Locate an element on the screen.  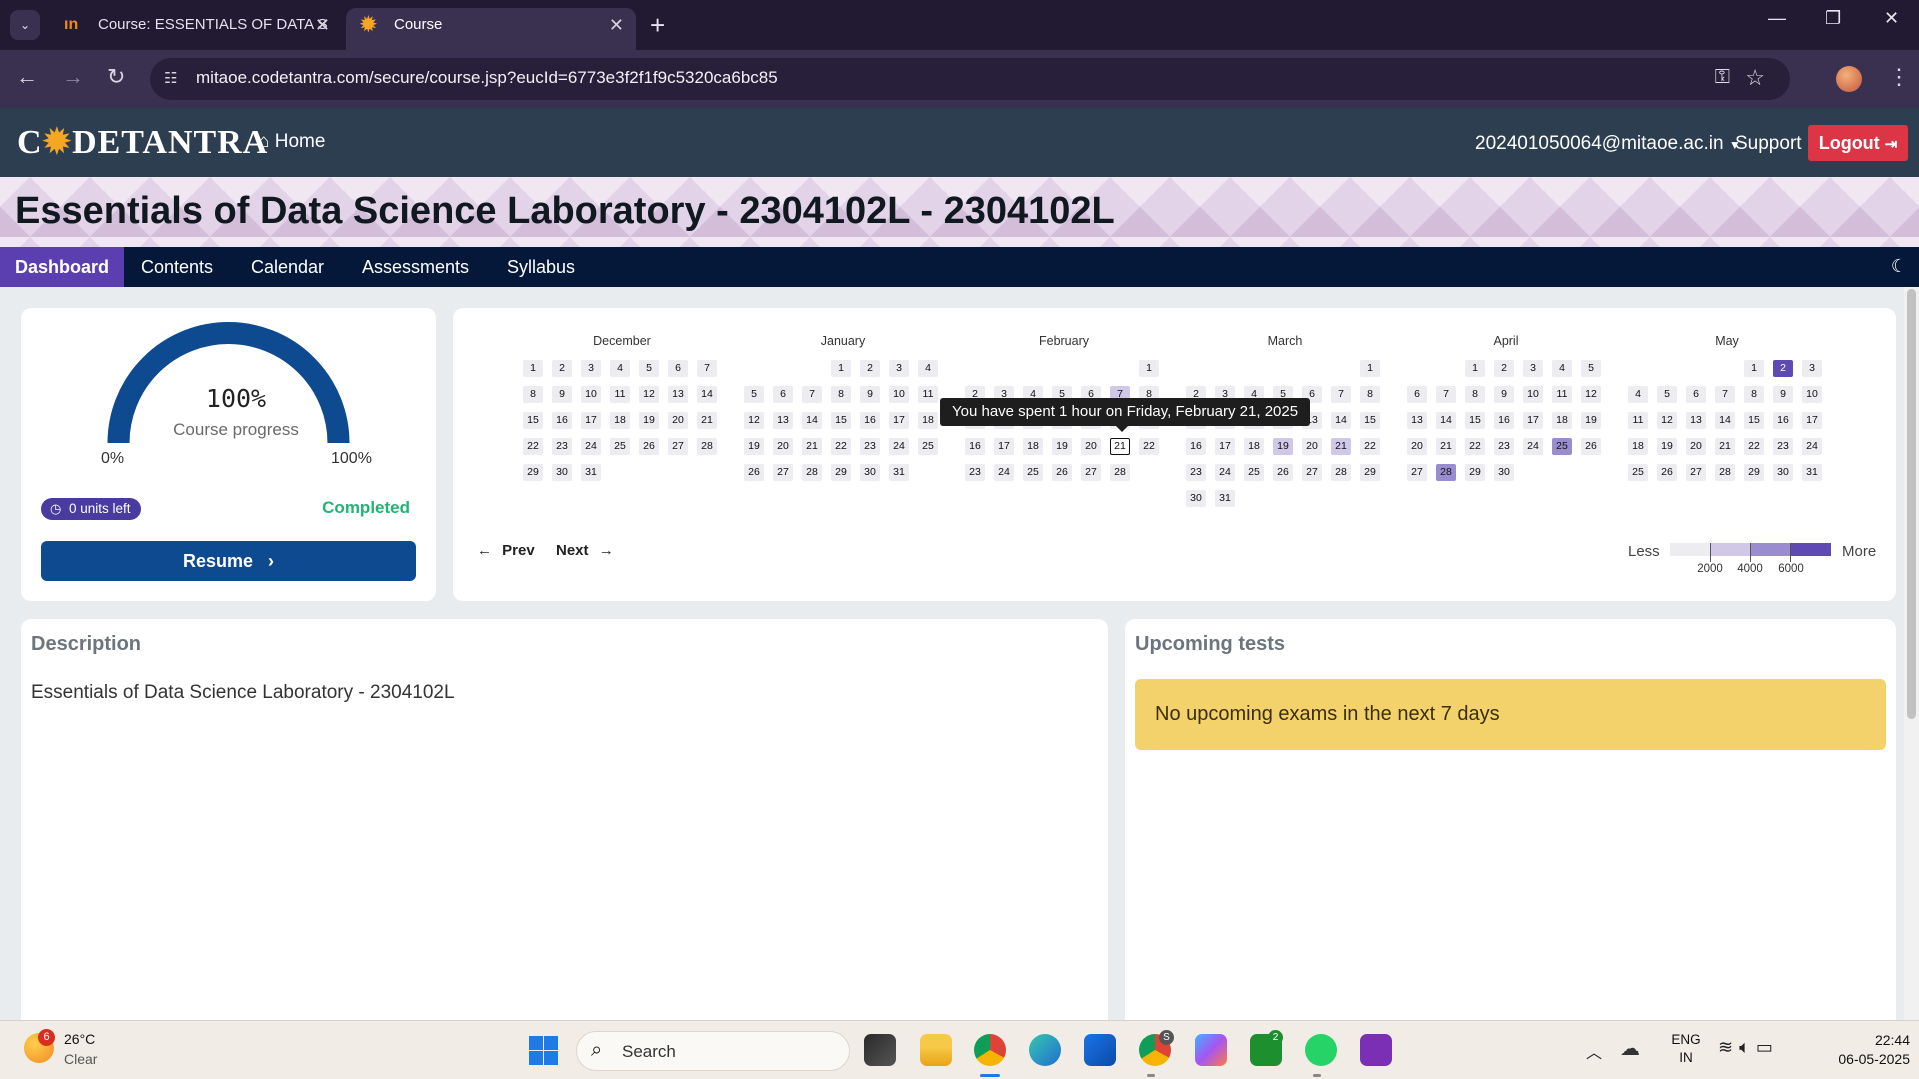
tab-contents: Contents is located at coordinates (177, 267).